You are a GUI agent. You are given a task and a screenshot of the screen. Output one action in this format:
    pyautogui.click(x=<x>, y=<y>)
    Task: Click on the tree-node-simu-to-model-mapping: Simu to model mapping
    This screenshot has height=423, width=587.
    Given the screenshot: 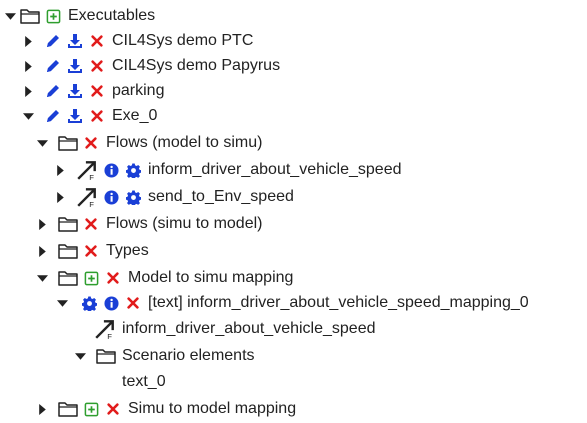 What is the action you would take?
    pyautogui.click(x=164, y=409)
    